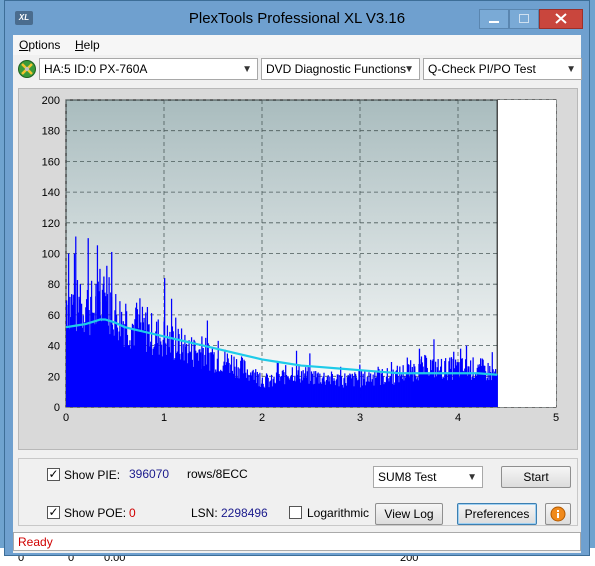 The image size is (595, 566). I want to click on status-text: Ready, so click(35, 542).